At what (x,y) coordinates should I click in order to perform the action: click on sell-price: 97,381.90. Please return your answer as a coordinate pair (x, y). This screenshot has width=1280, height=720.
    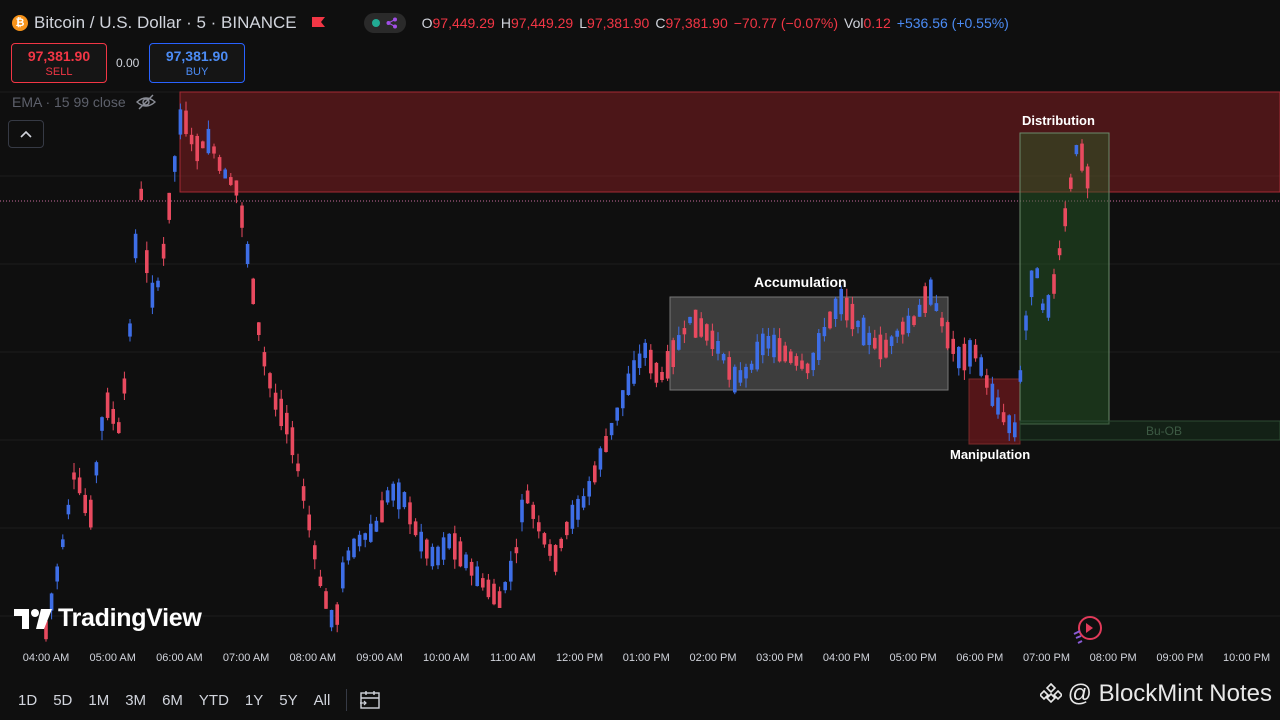
    Looking at the image, I should click on (59, 56).